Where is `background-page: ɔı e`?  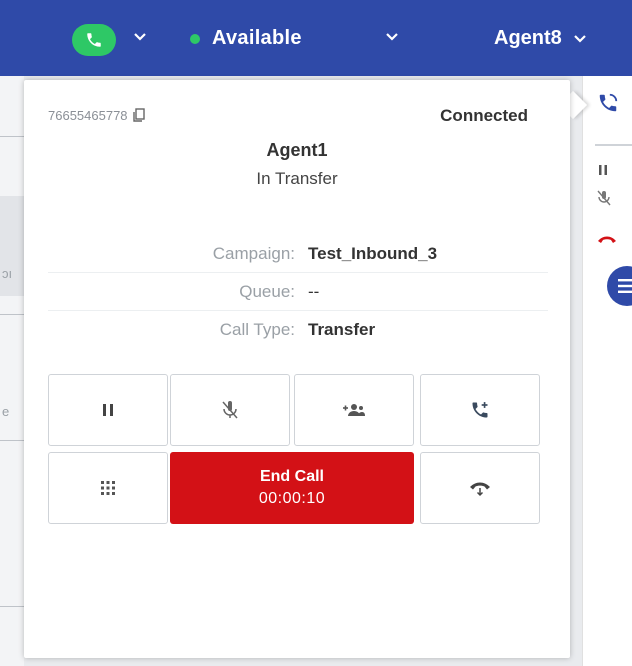 background-page: ɔı e is located at coordinates (12, 371).